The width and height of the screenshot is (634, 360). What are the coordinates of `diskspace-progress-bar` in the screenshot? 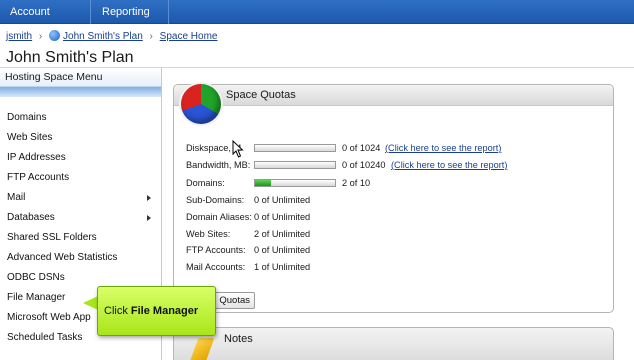 It's located at (295, 148).